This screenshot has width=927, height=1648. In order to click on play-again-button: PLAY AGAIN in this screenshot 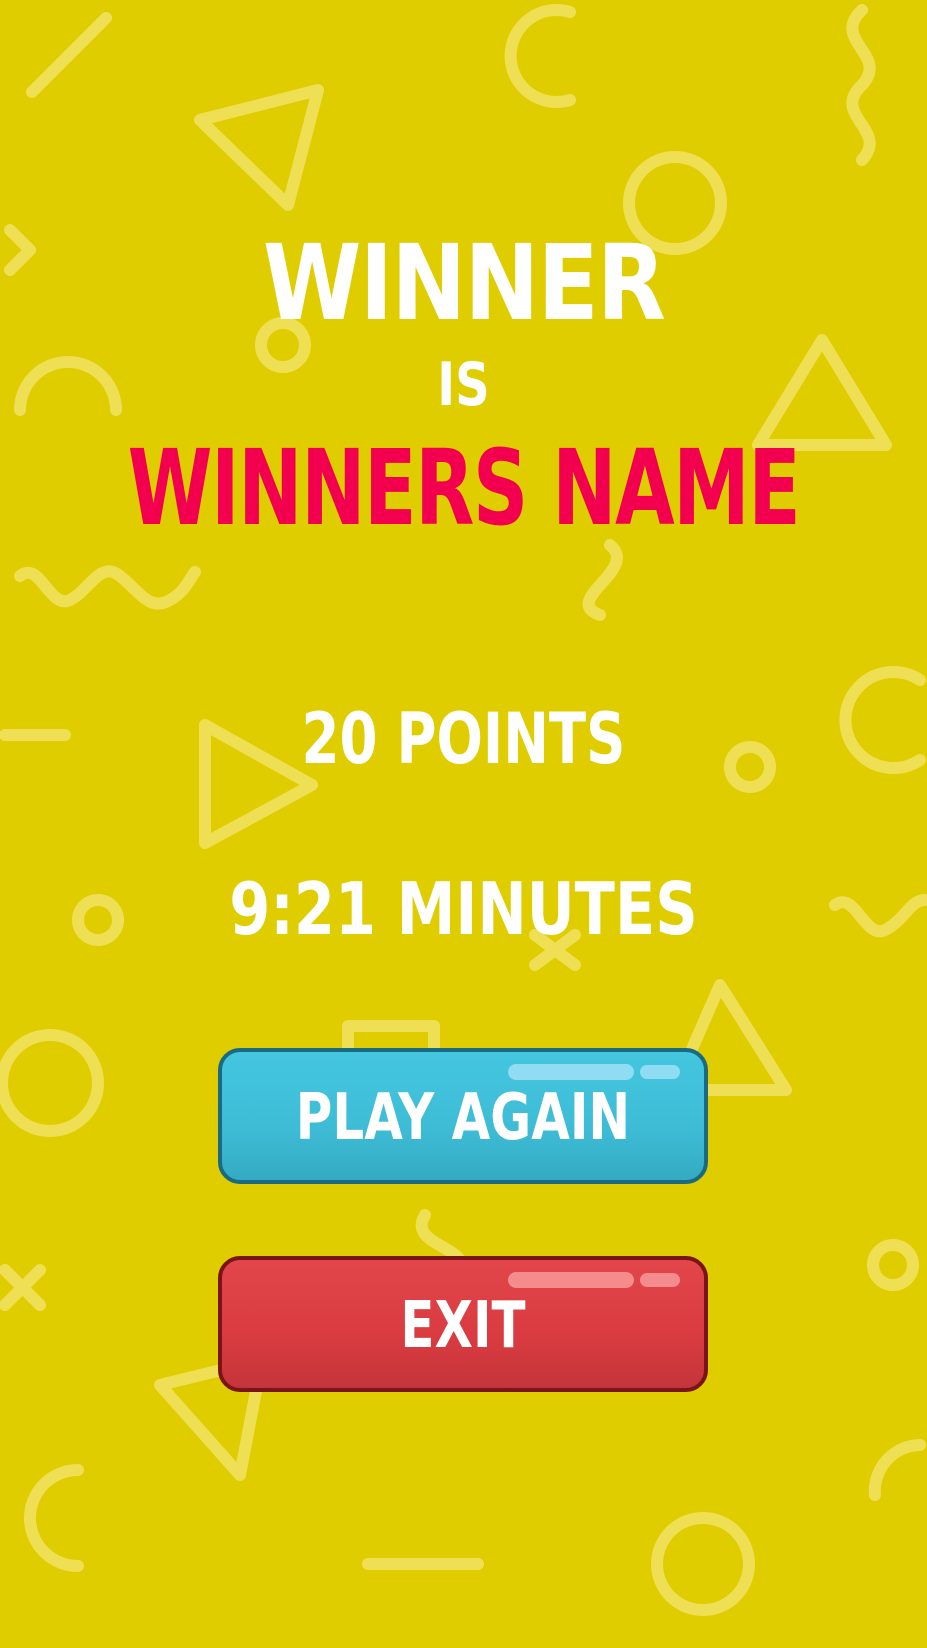, I will do `click(463, 1116)`.